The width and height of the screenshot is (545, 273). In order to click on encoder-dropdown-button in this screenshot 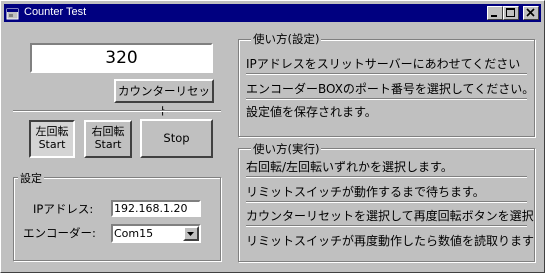, I will do `click(191, 233)`.